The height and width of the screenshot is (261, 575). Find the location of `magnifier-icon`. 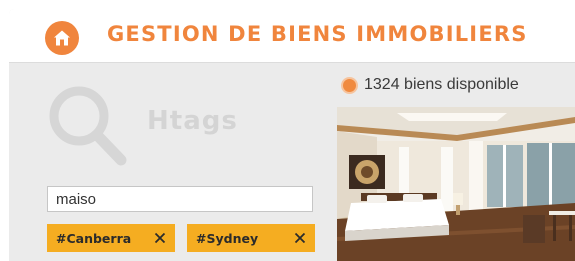

magnifier-icon is located at coordinates (88, 126).